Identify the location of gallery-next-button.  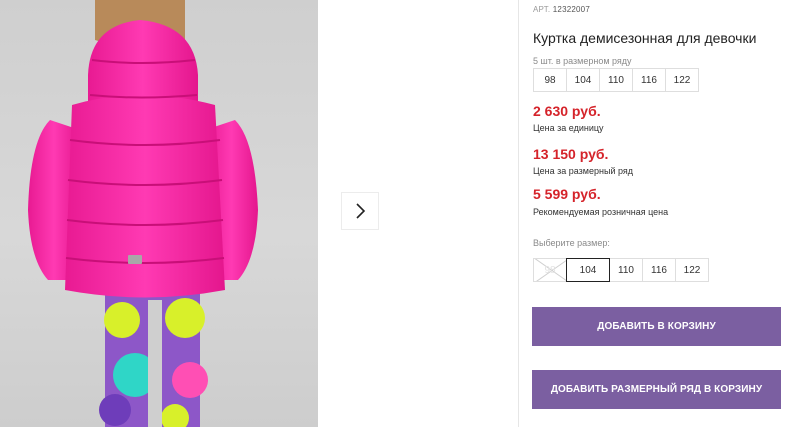
(360, 211).